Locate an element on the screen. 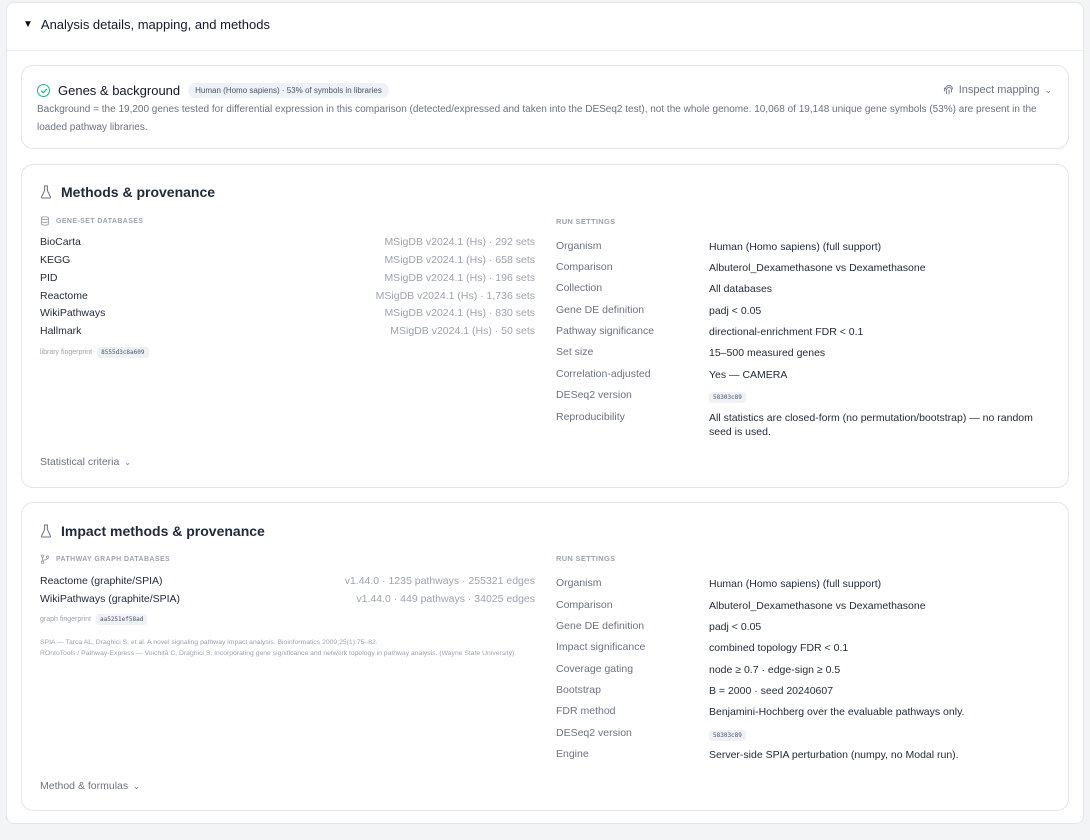 The height and width of the screenshot is (840, 1090). setting-key: Set size is located at coordinates (575, 352).